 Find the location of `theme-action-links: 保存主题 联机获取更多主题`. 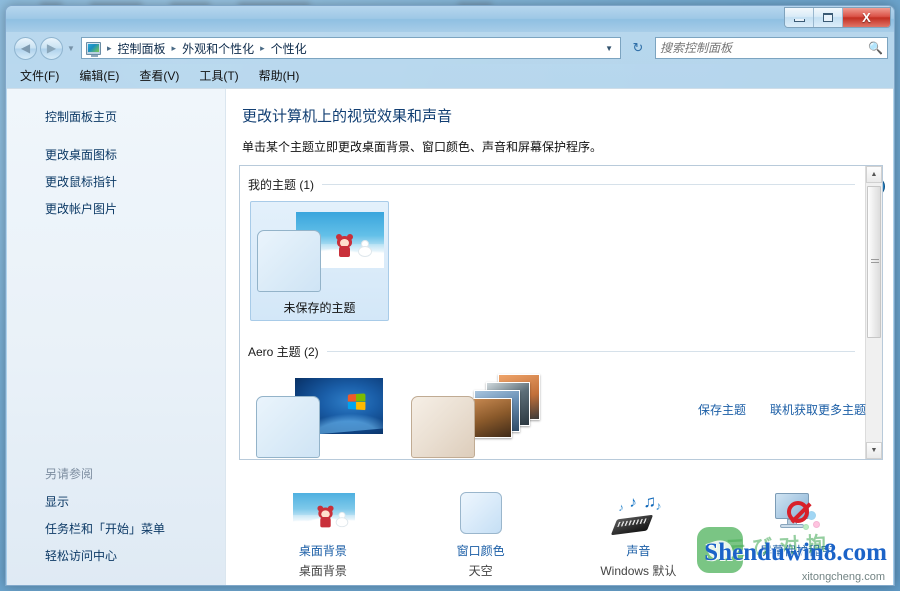

theme-action-links: 保存主题 联机获取更多主题 is located at coordinates (782, 409).